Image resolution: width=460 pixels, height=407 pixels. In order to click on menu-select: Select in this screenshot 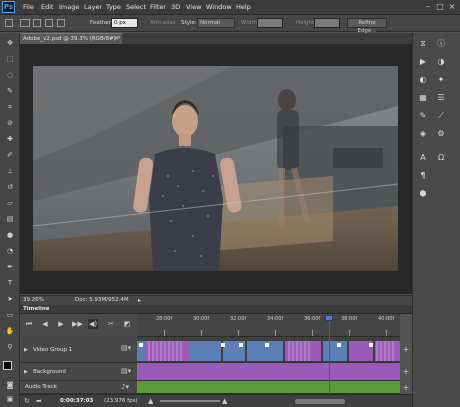, I will do `click(136, 7)`.